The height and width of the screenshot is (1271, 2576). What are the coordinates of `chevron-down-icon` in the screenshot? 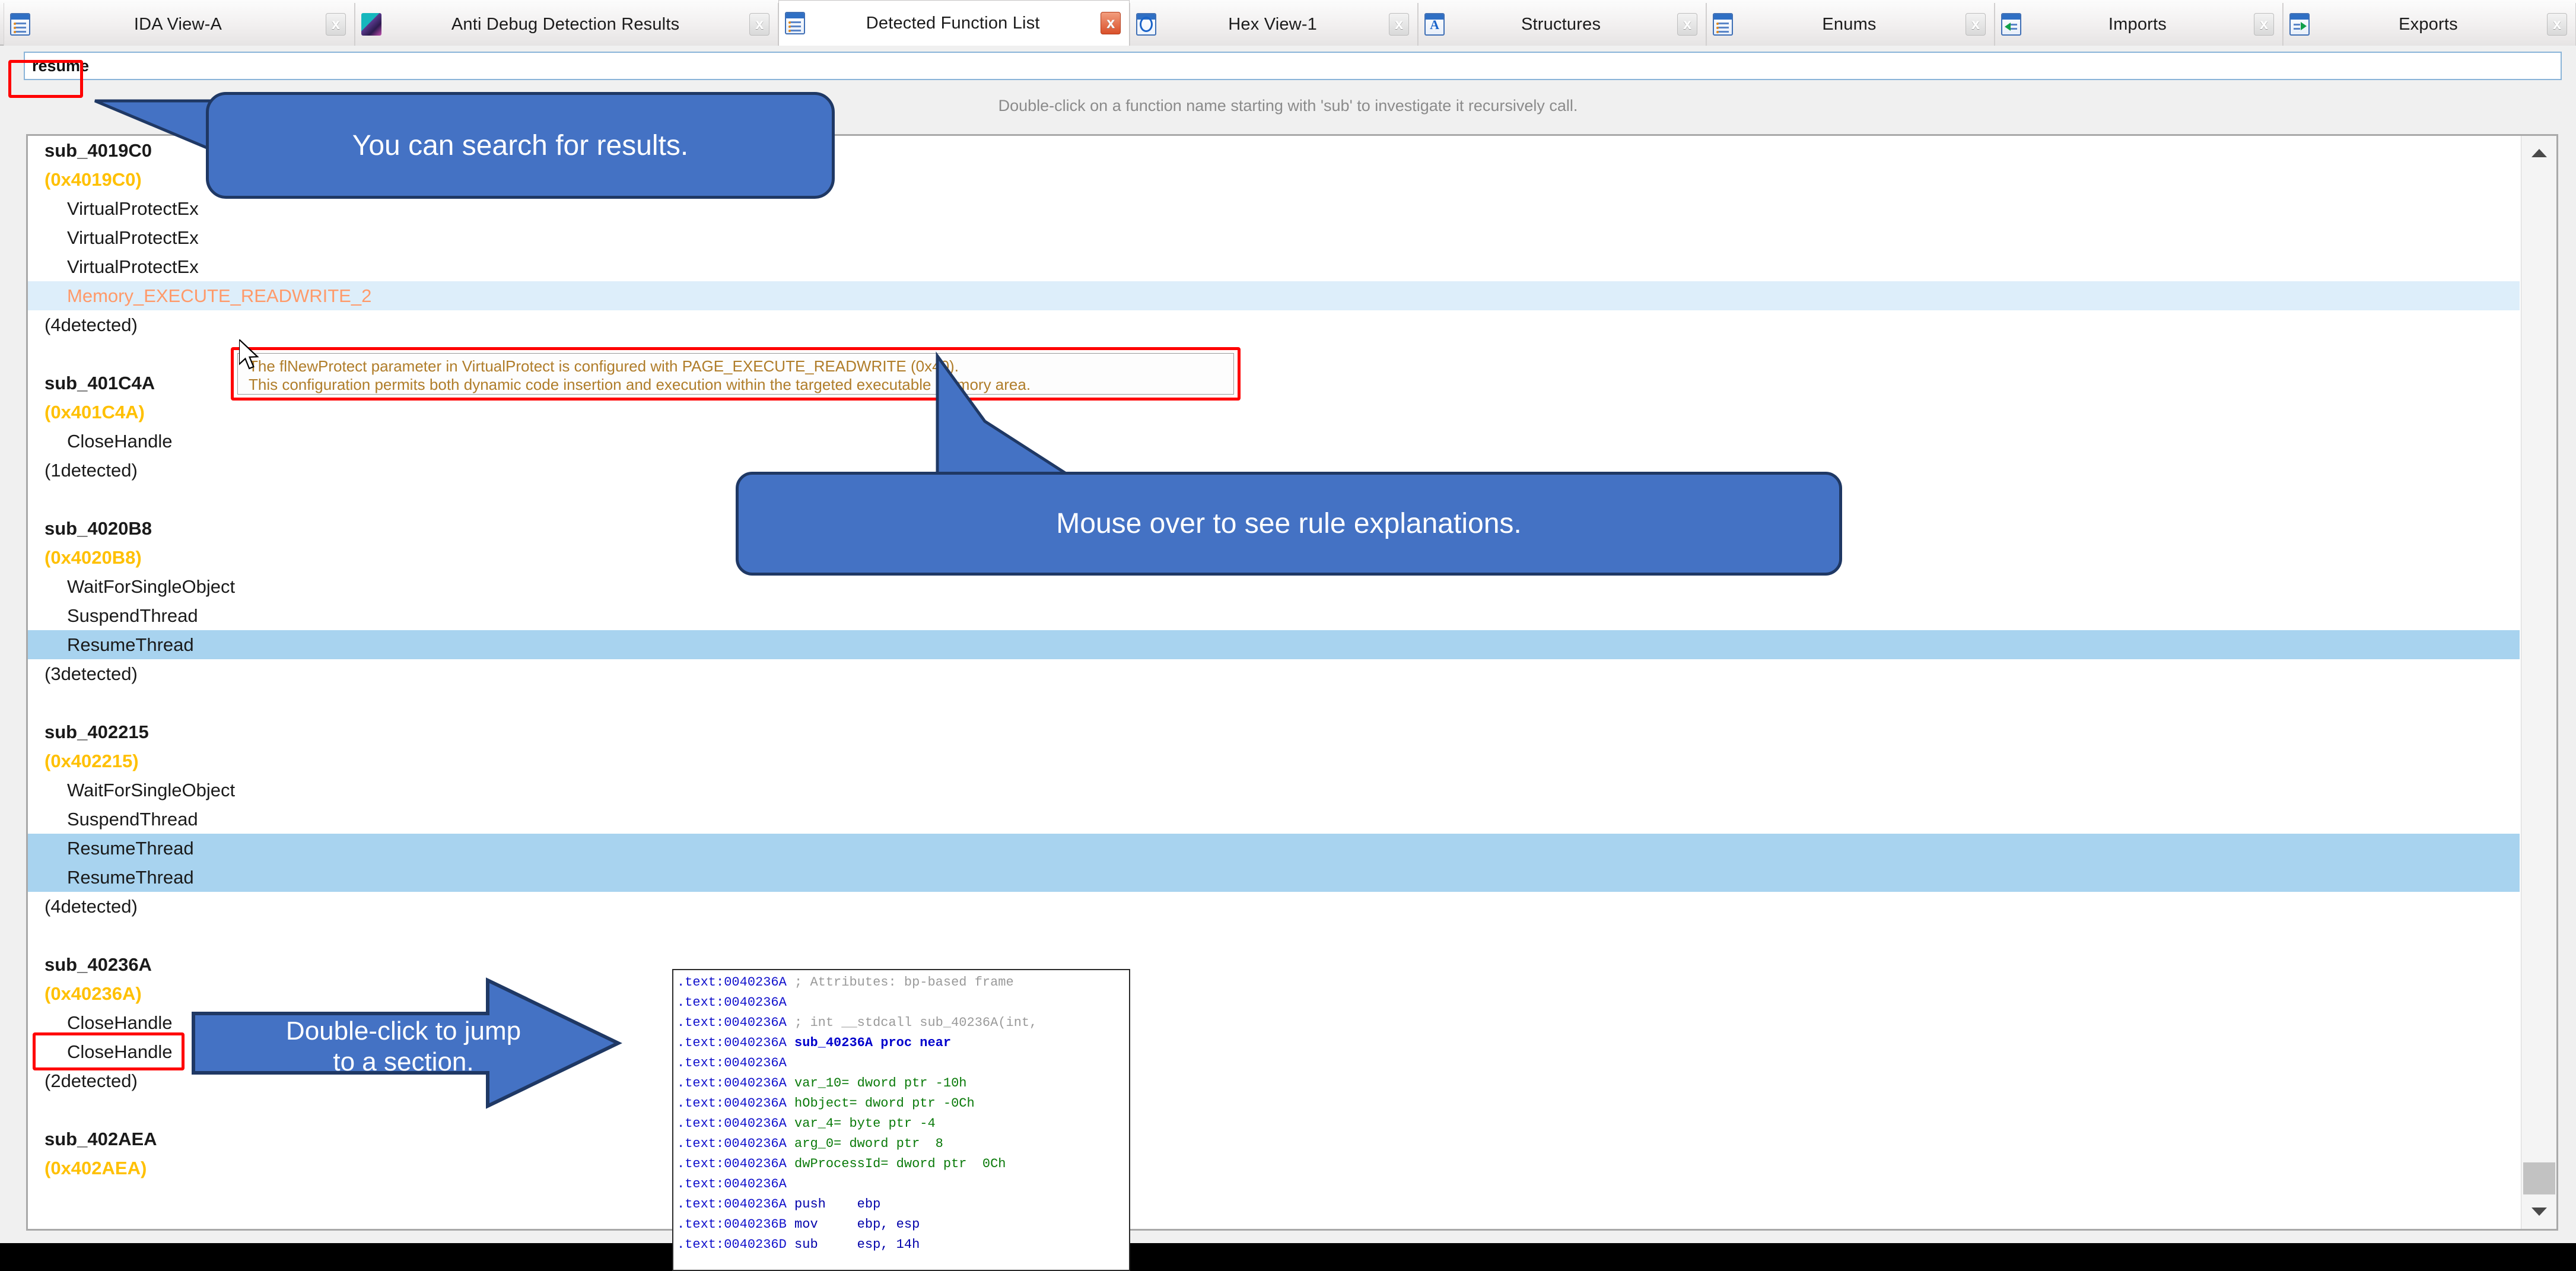 It's located at (2539, 1212).